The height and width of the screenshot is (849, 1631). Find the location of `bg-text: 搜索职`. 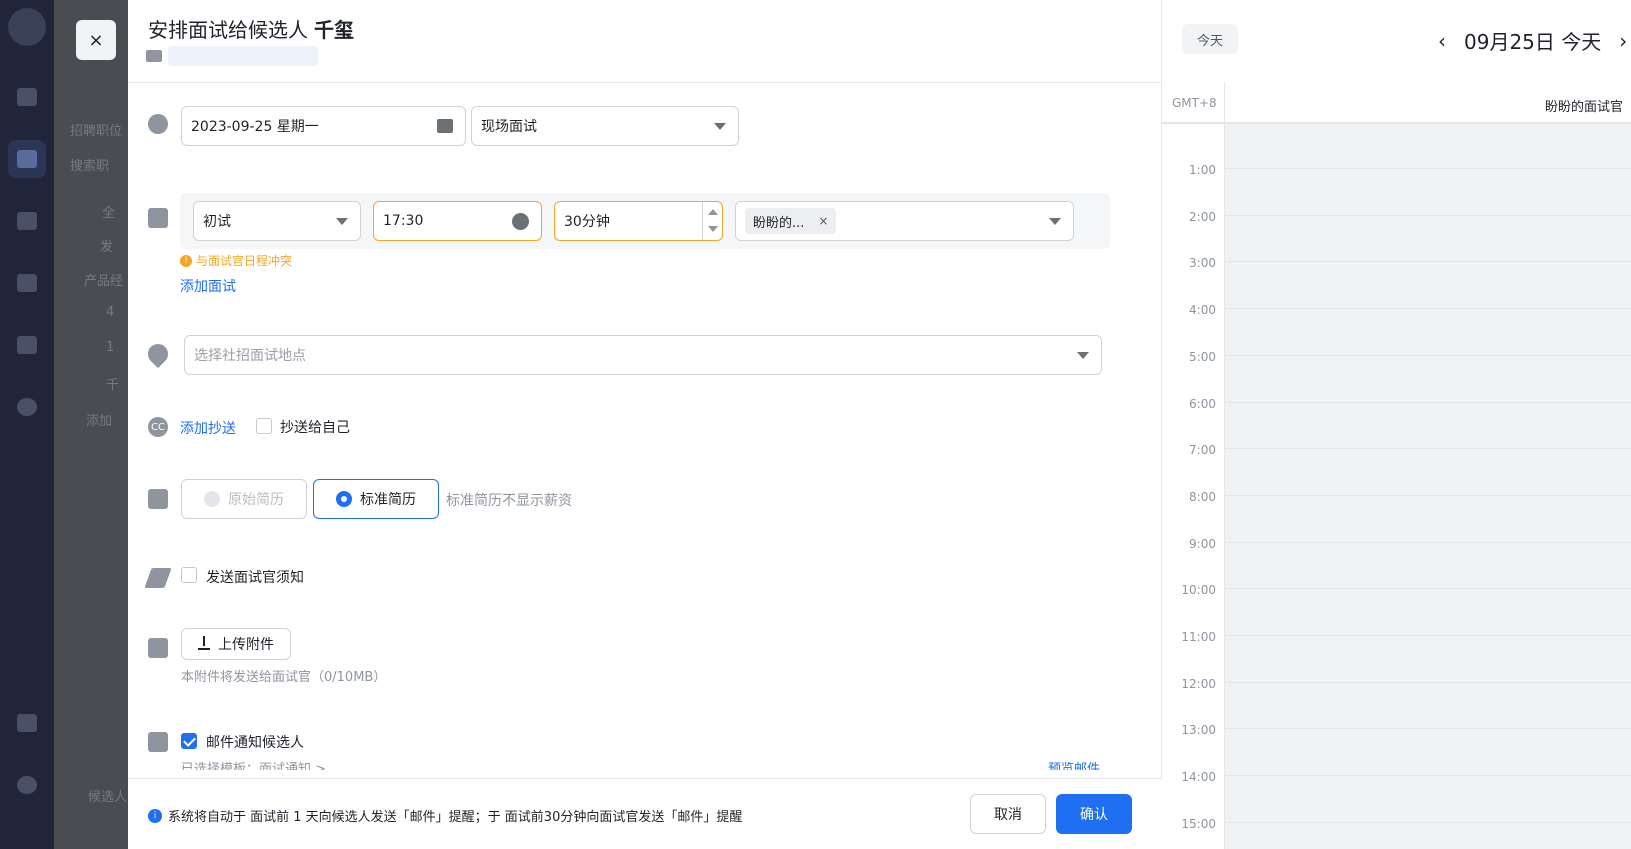

bg-text: 搜索职 is located at coordinates (90, 166).